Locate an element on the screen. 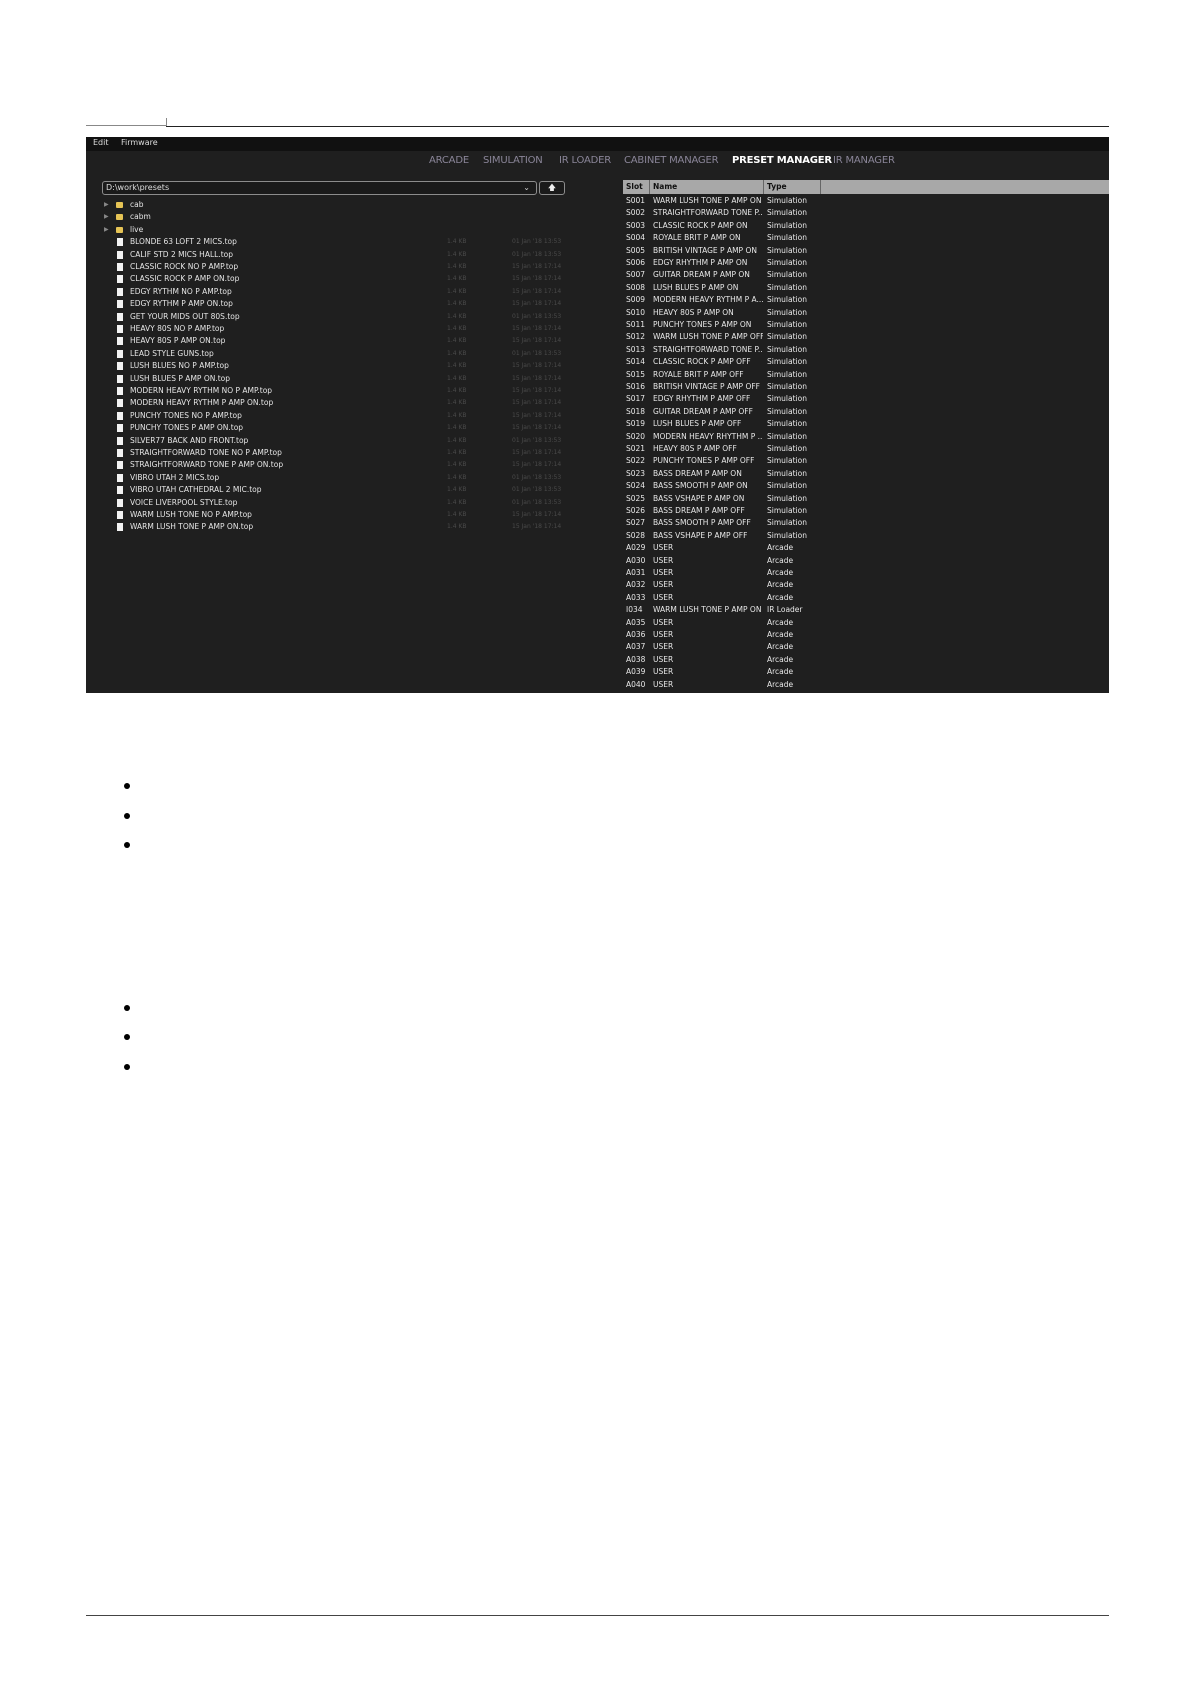 The width and height of the screenshot is (1191, 1684). column-header-slot: Slot is located at coordinates (636, 187).